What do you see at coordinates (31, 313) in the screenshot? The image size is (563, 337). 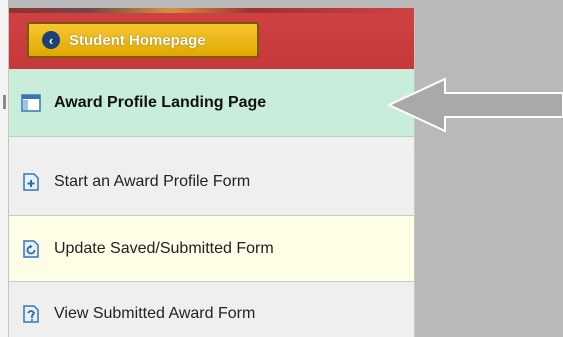 I see `view-document-icon` at bounding box center [31, 313].